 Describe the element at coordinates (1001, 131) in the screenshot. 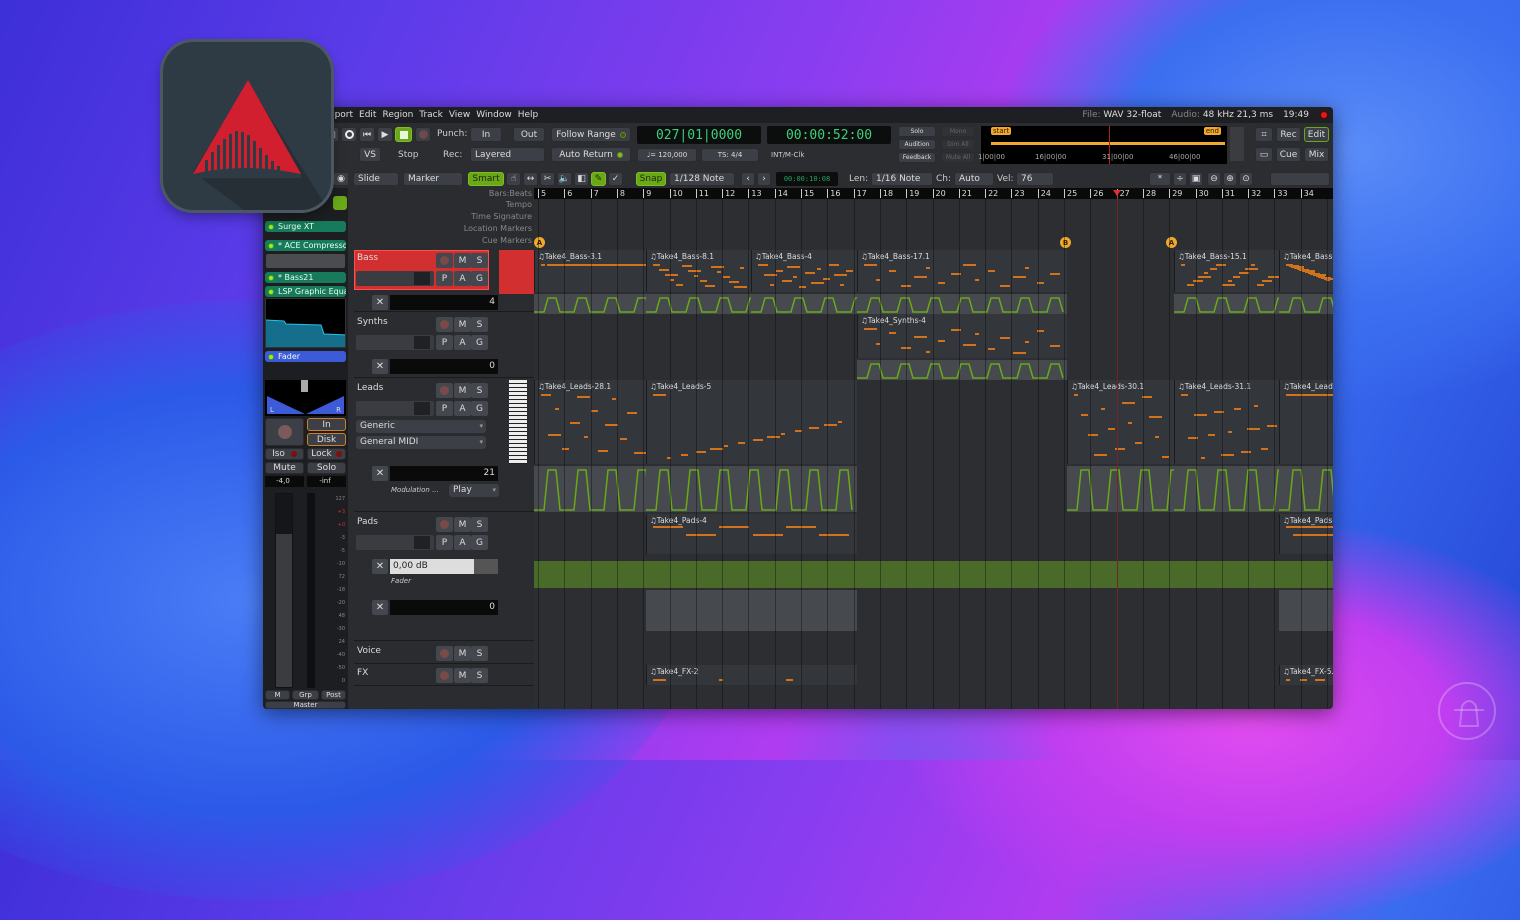

I see `start-marker: start` at that location.